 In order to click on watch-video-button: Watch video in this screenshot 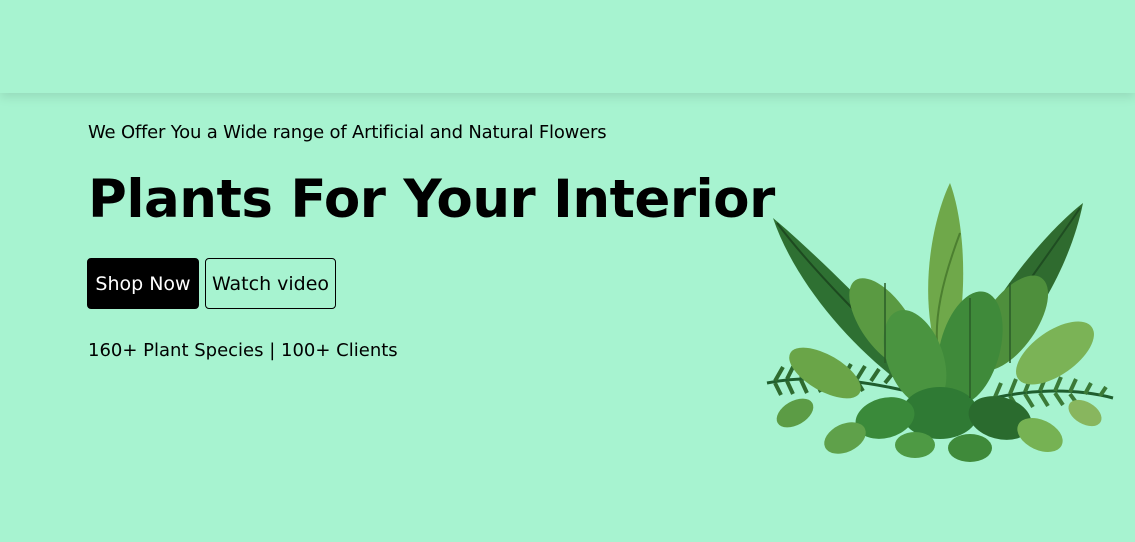, I will do `click(270, 283)`.